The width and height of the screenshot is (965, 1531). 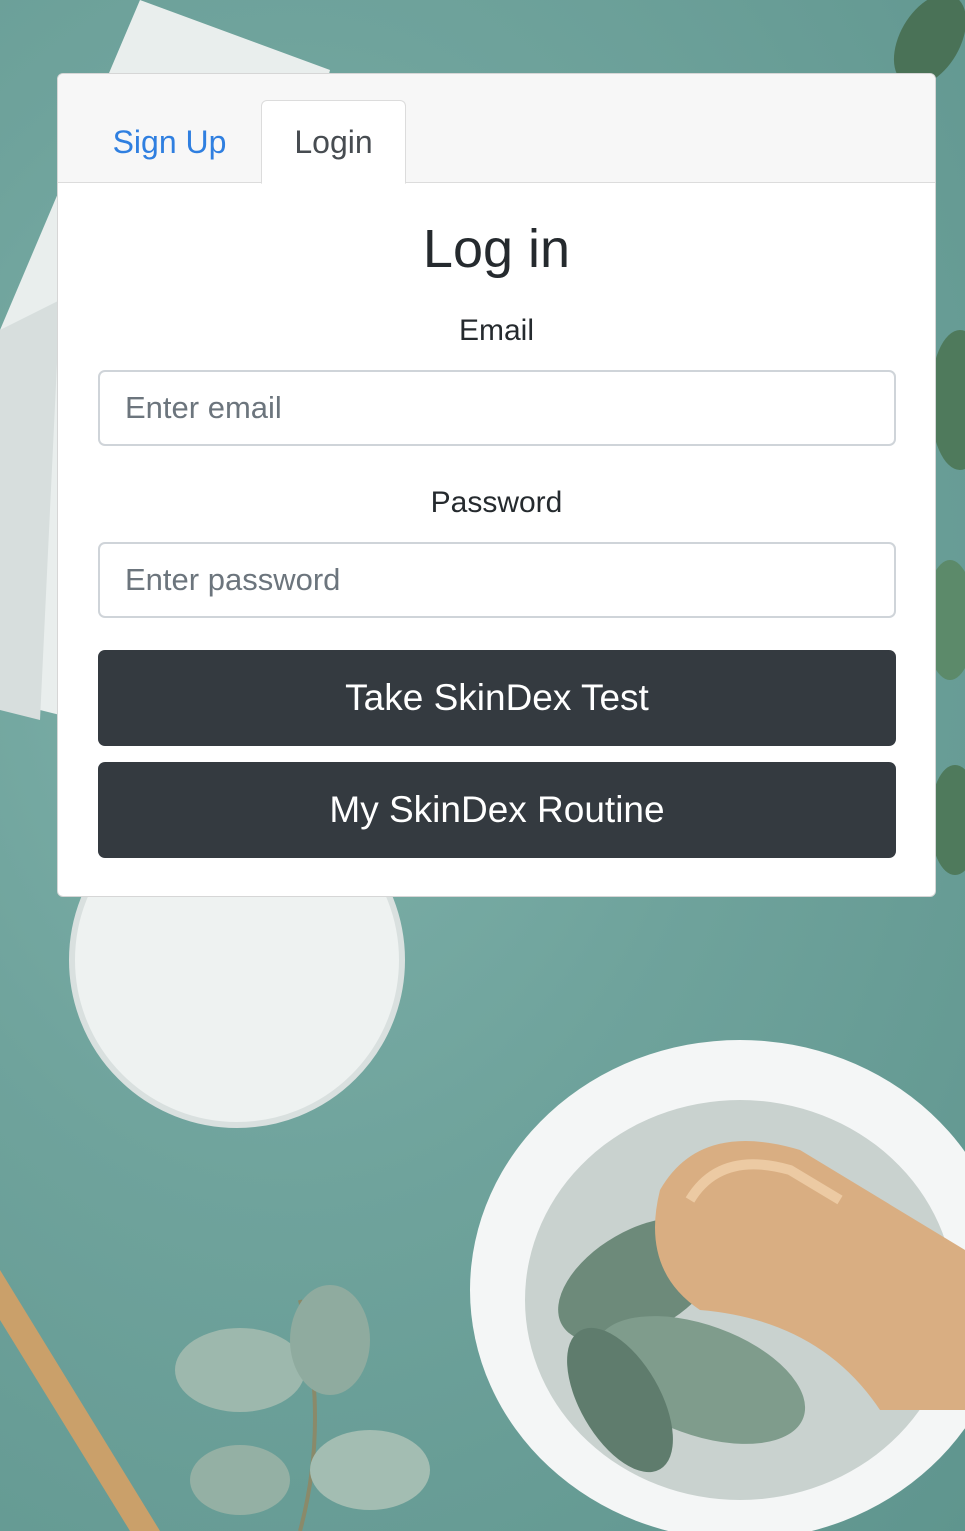 What do you see at coordinates (496, 502) in the screenshot?
I see `password-label: Password` at bounding box center [496, 502].